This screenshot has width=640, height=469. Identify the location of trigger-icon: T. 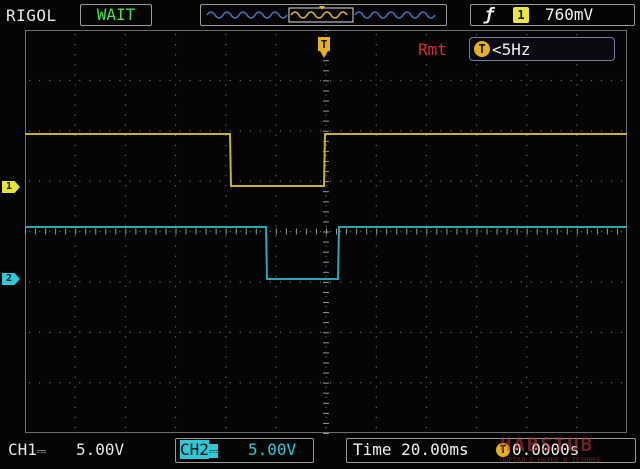
(482, 49).